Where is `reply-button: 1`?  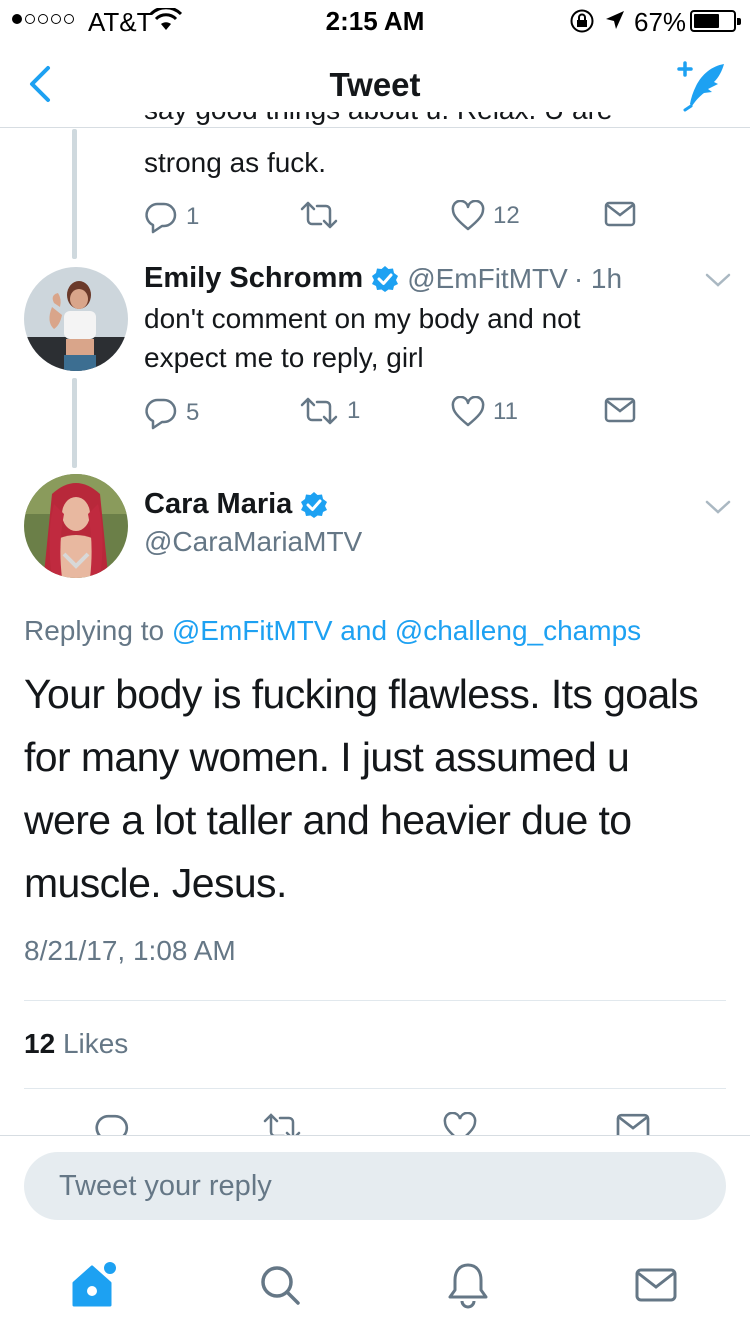
reply-button: 1 is located at coordinates (171, 217).